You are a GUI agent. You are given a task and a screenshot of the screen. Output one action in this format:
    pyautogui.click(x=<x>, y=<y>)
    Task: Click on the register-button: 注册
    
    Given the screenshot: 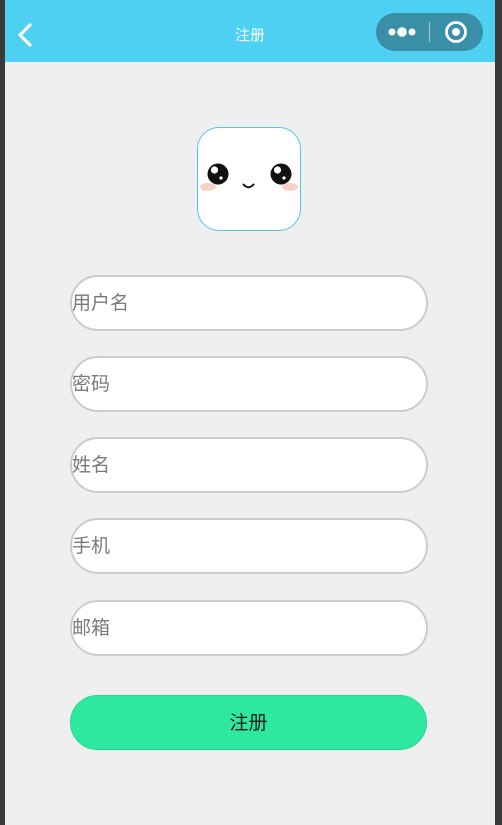 What is the action you would take?
    pyautogui.click(x=248, y=722)
    